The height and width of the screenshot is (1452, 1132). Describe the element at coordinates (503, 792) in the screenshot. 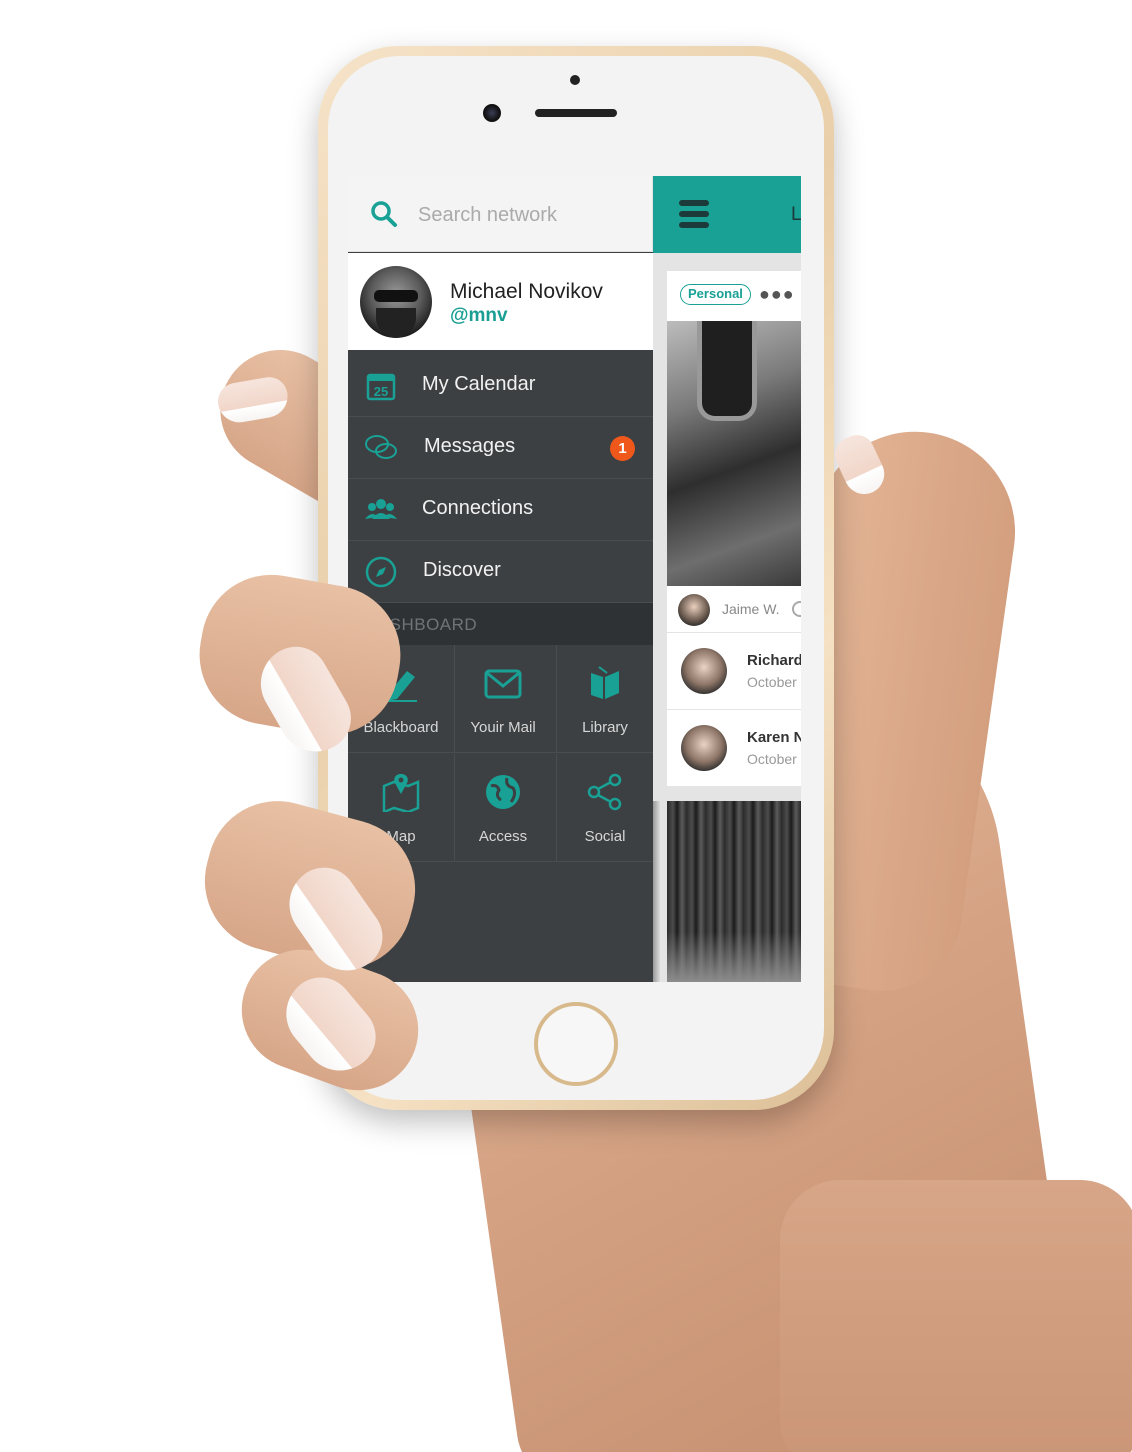

I see `globe-icon` at that location.